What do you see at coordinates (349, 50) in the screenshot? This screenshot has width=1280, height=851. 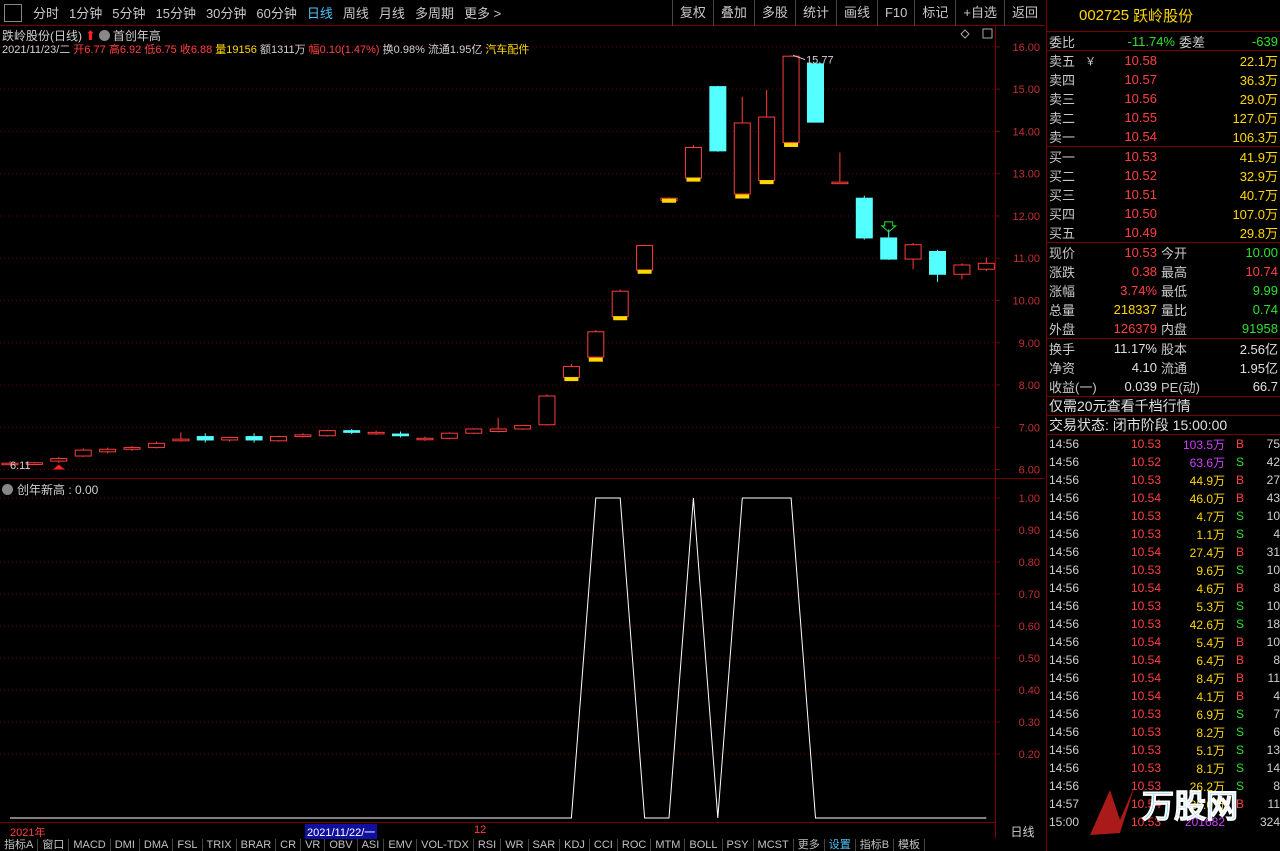 I see `change-value: 0.10(1.47%)` at bounding box center [349, 50].